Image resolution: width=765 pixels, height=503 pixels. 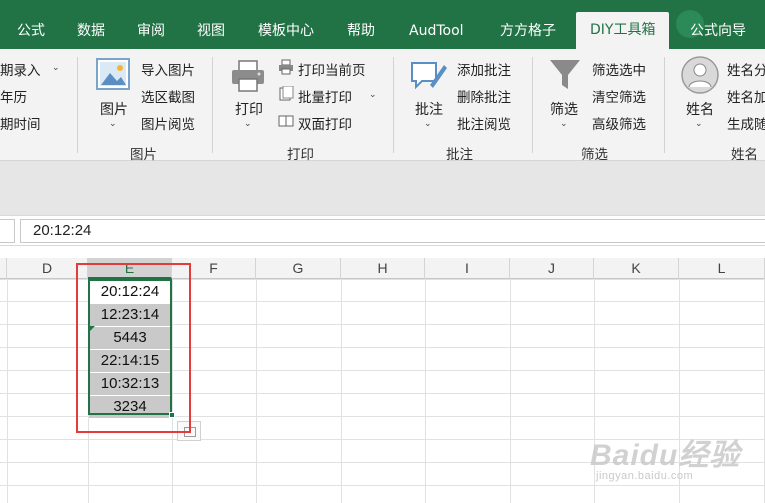 What do you see at coordinates (436, 24) in the screenshot?
I see `tab-audtool: AudTool` at bounding box center [436, 24].